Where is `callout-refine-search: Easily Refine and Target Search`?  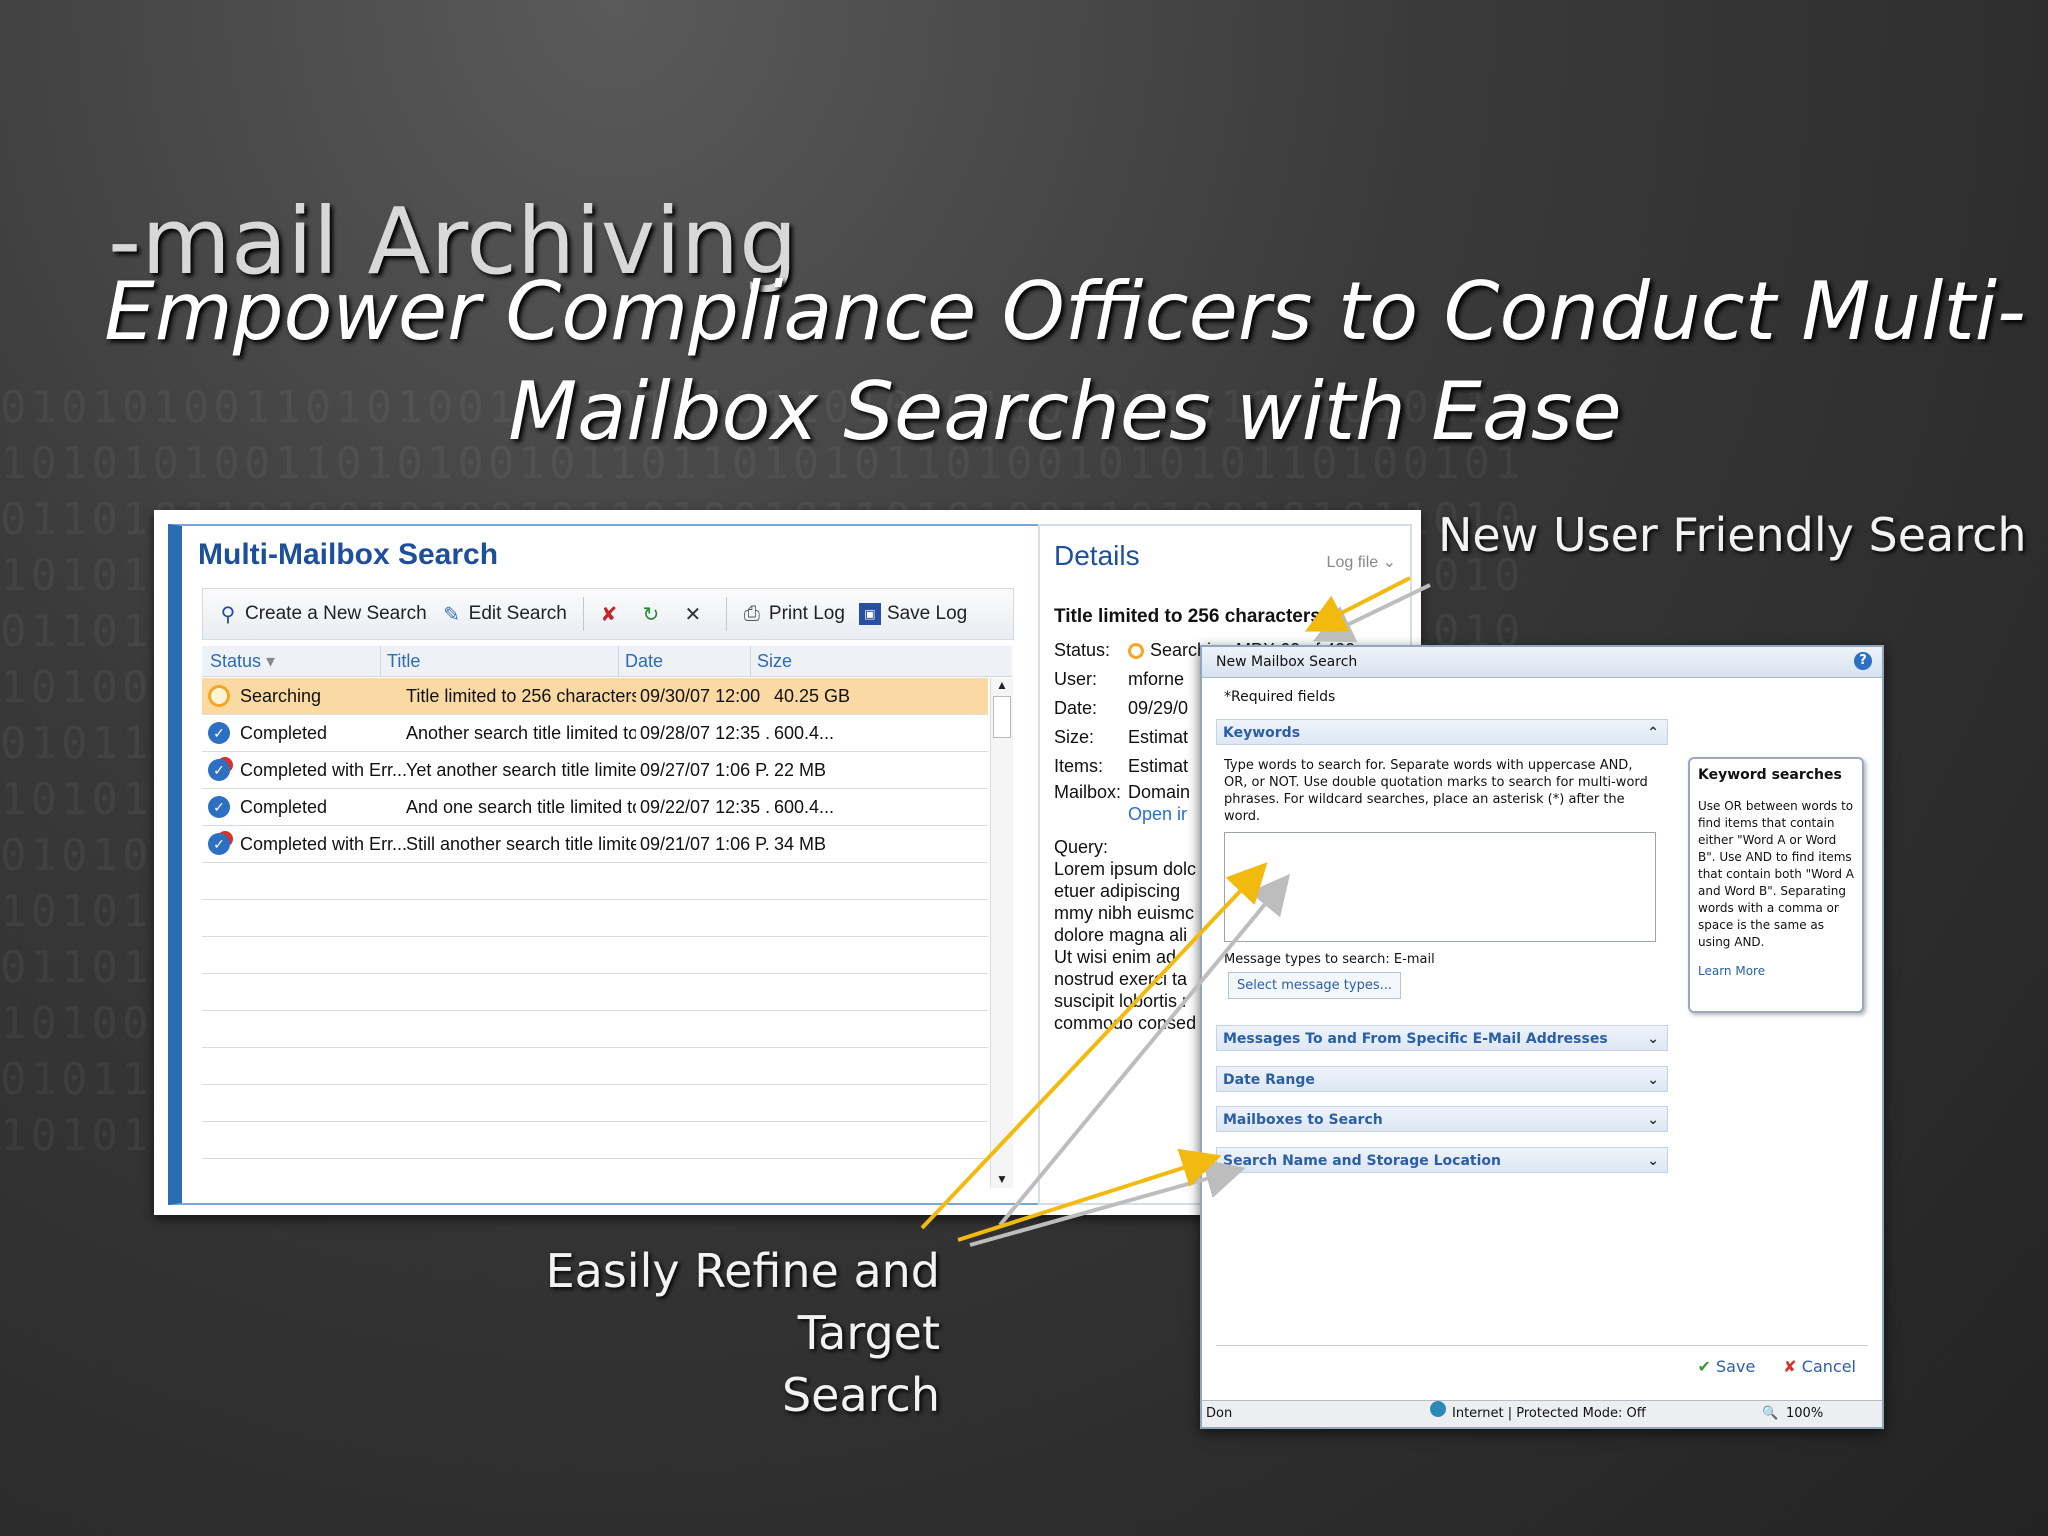 callout-refine-search: Easily Refine and Target Search is located at coordinates (680, 1333).